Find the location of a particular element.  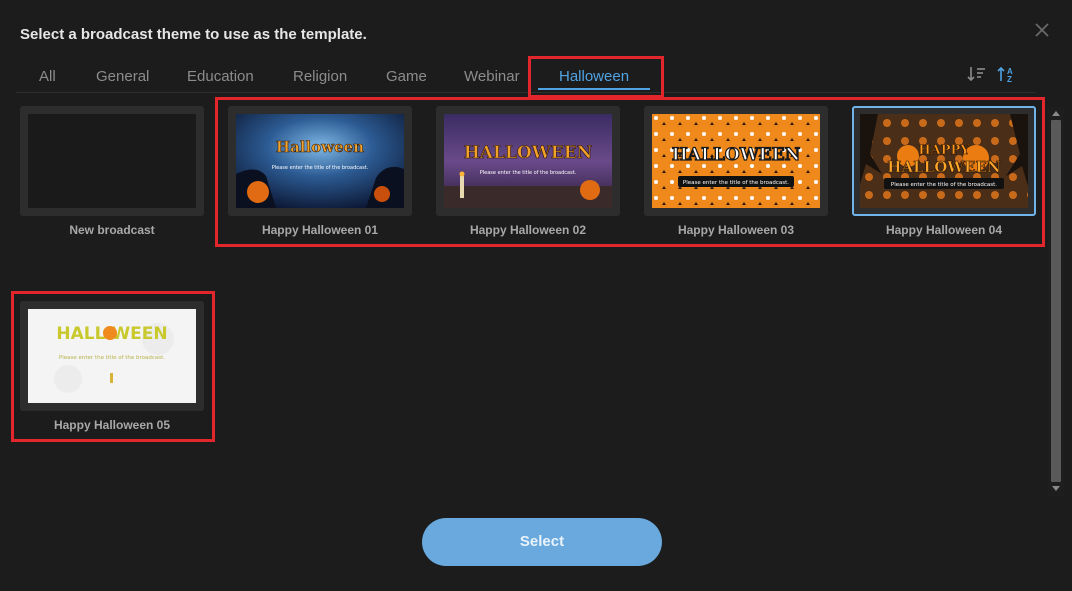

card-label: New broadcast is located at coordinates (112, 230).